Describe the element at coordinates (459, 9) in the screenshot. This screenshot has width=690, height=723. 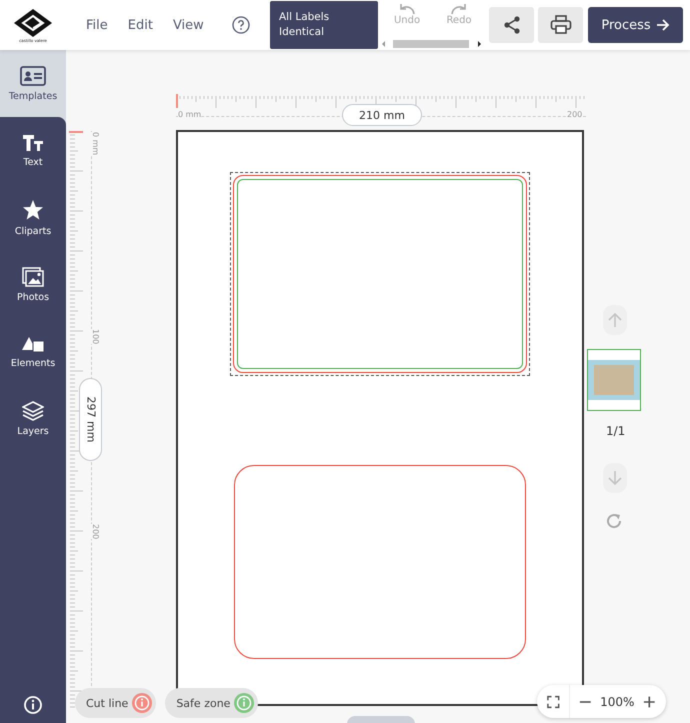
I see `redo-icon` at that location.